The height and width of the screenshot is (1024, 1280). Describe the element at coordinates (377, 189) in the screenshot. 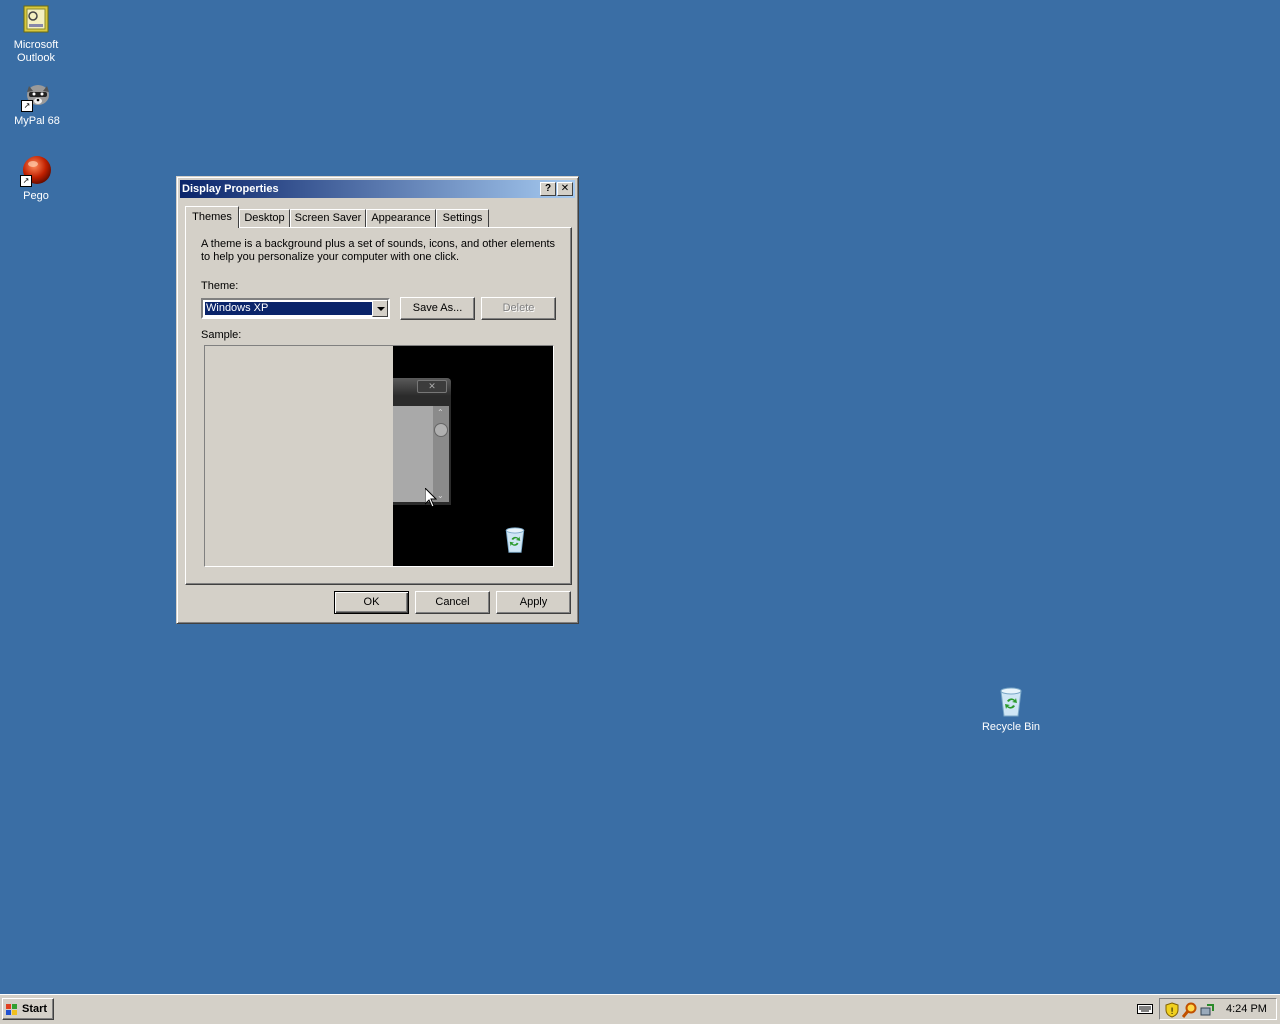

I see `title-bar: Display Properties ? ✕` at that location.